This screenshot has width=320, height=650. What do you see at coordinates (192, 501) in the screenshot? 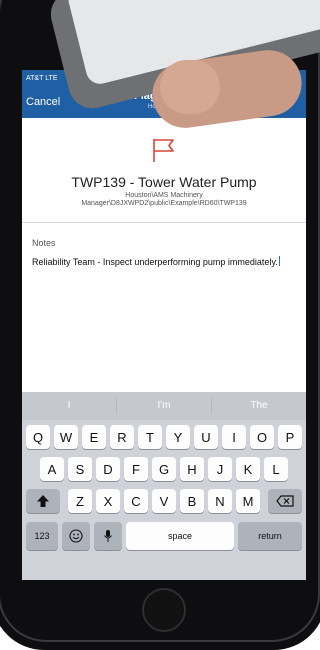
I see `key-b: B` at bounding box center [192, 501].